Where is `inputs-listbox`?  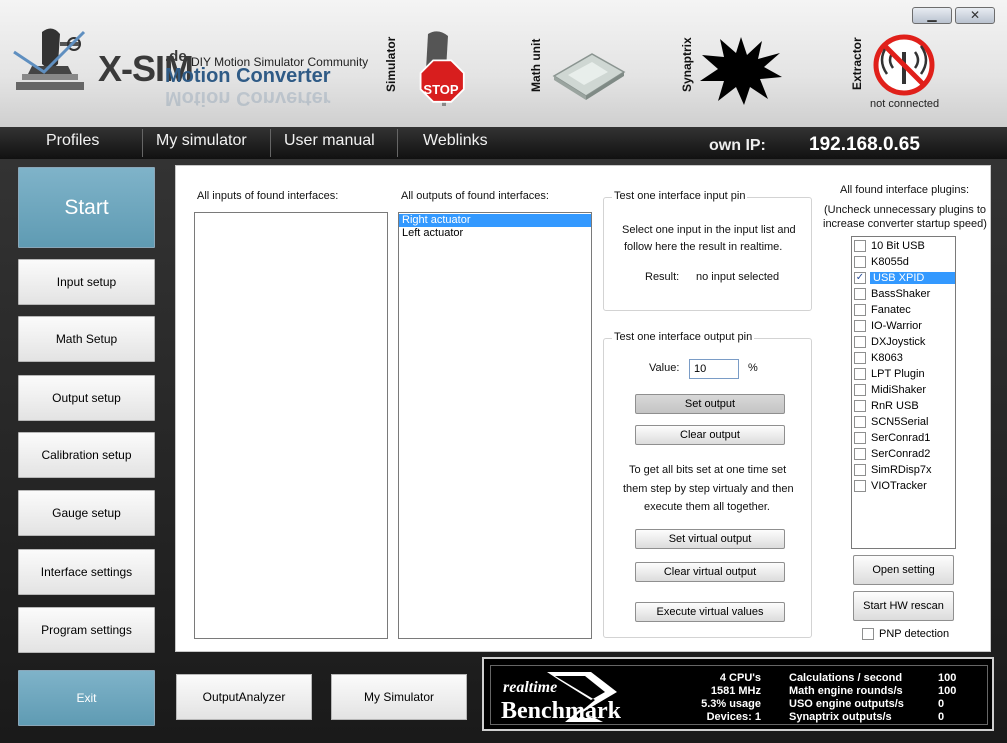
inputs-listbox is located at coordinates (291, 425).